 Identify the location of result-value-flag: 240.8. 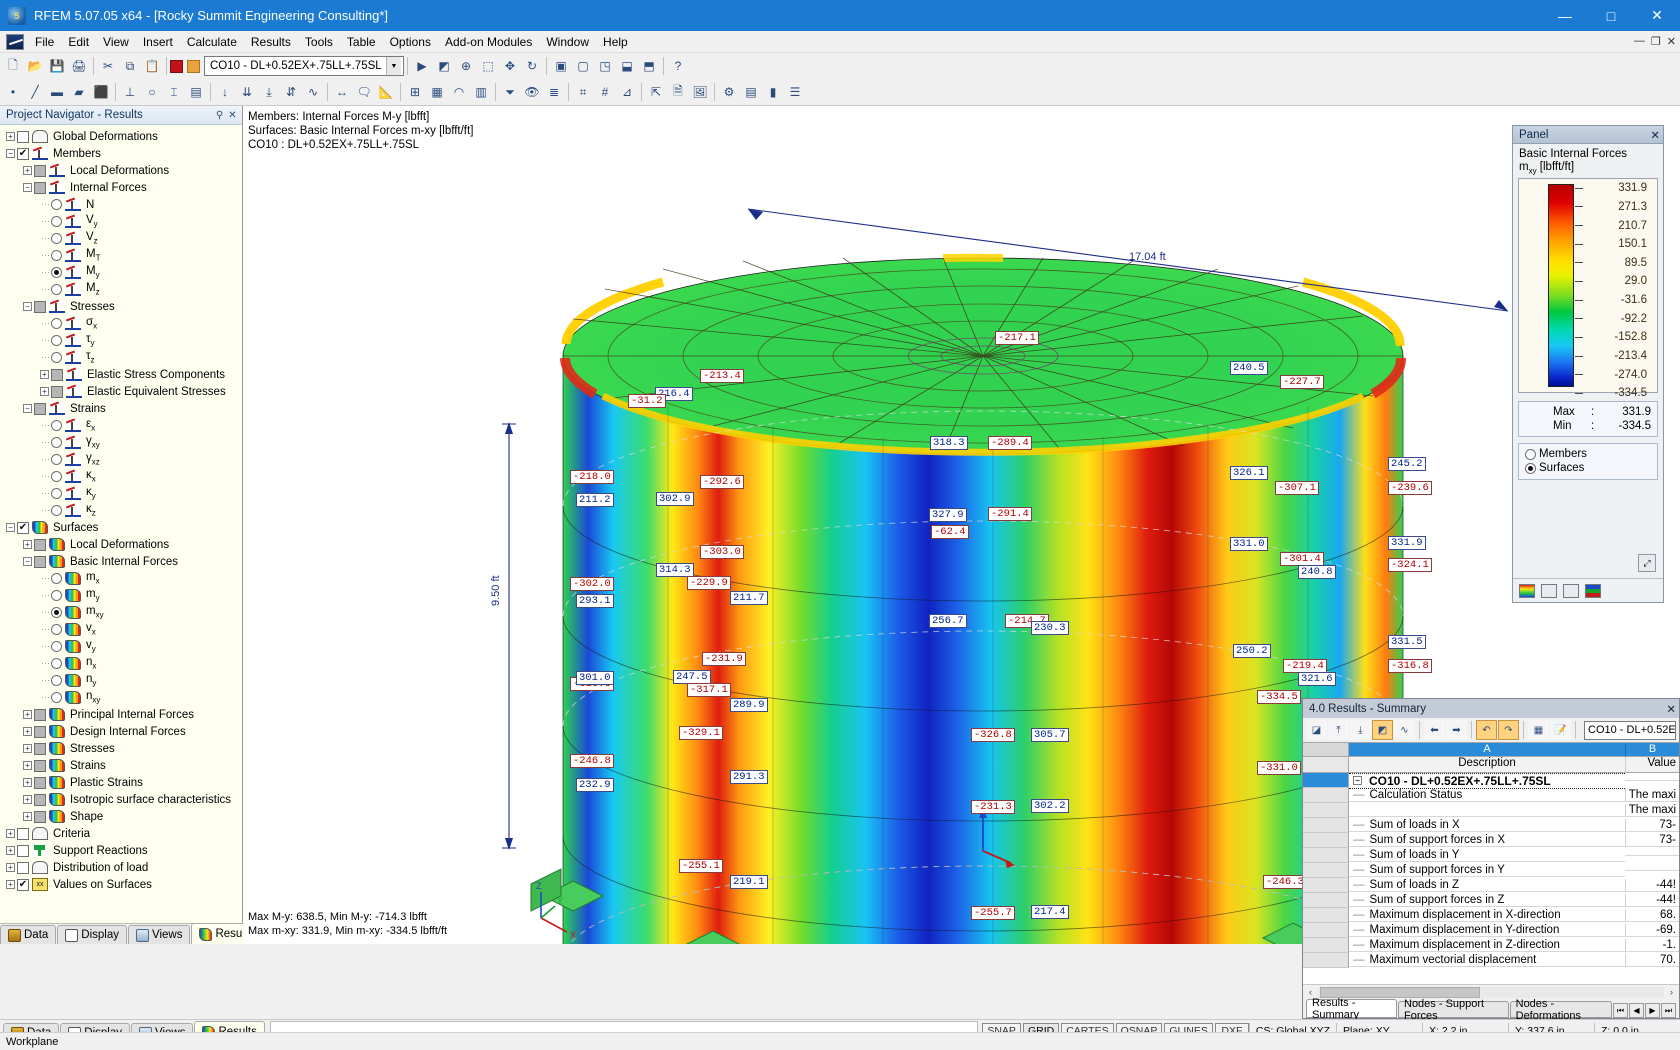
(1317, 572).